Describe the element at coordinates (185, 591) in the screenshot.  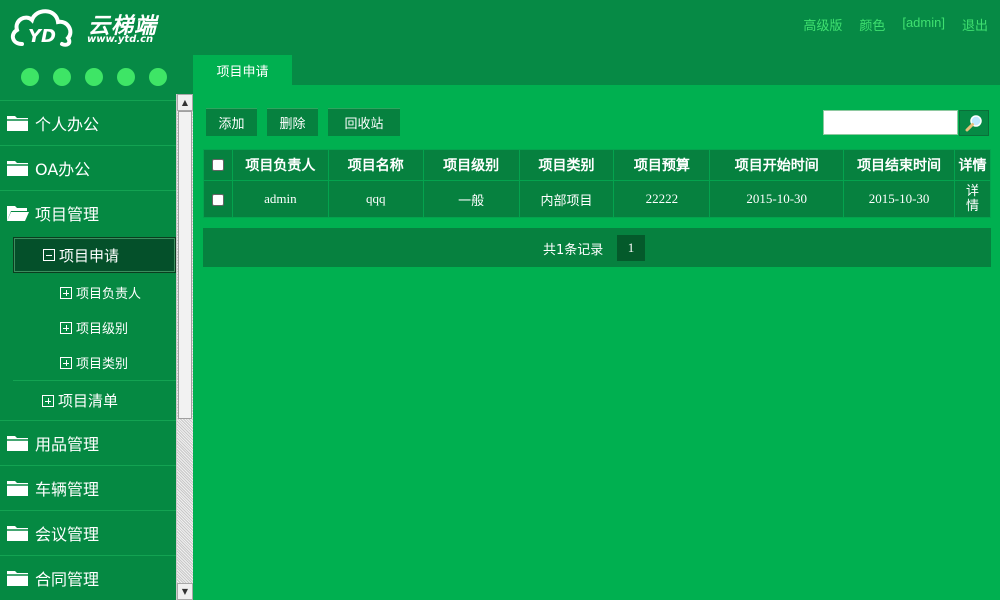
I see `scroll-down-button: ▼` at that location.